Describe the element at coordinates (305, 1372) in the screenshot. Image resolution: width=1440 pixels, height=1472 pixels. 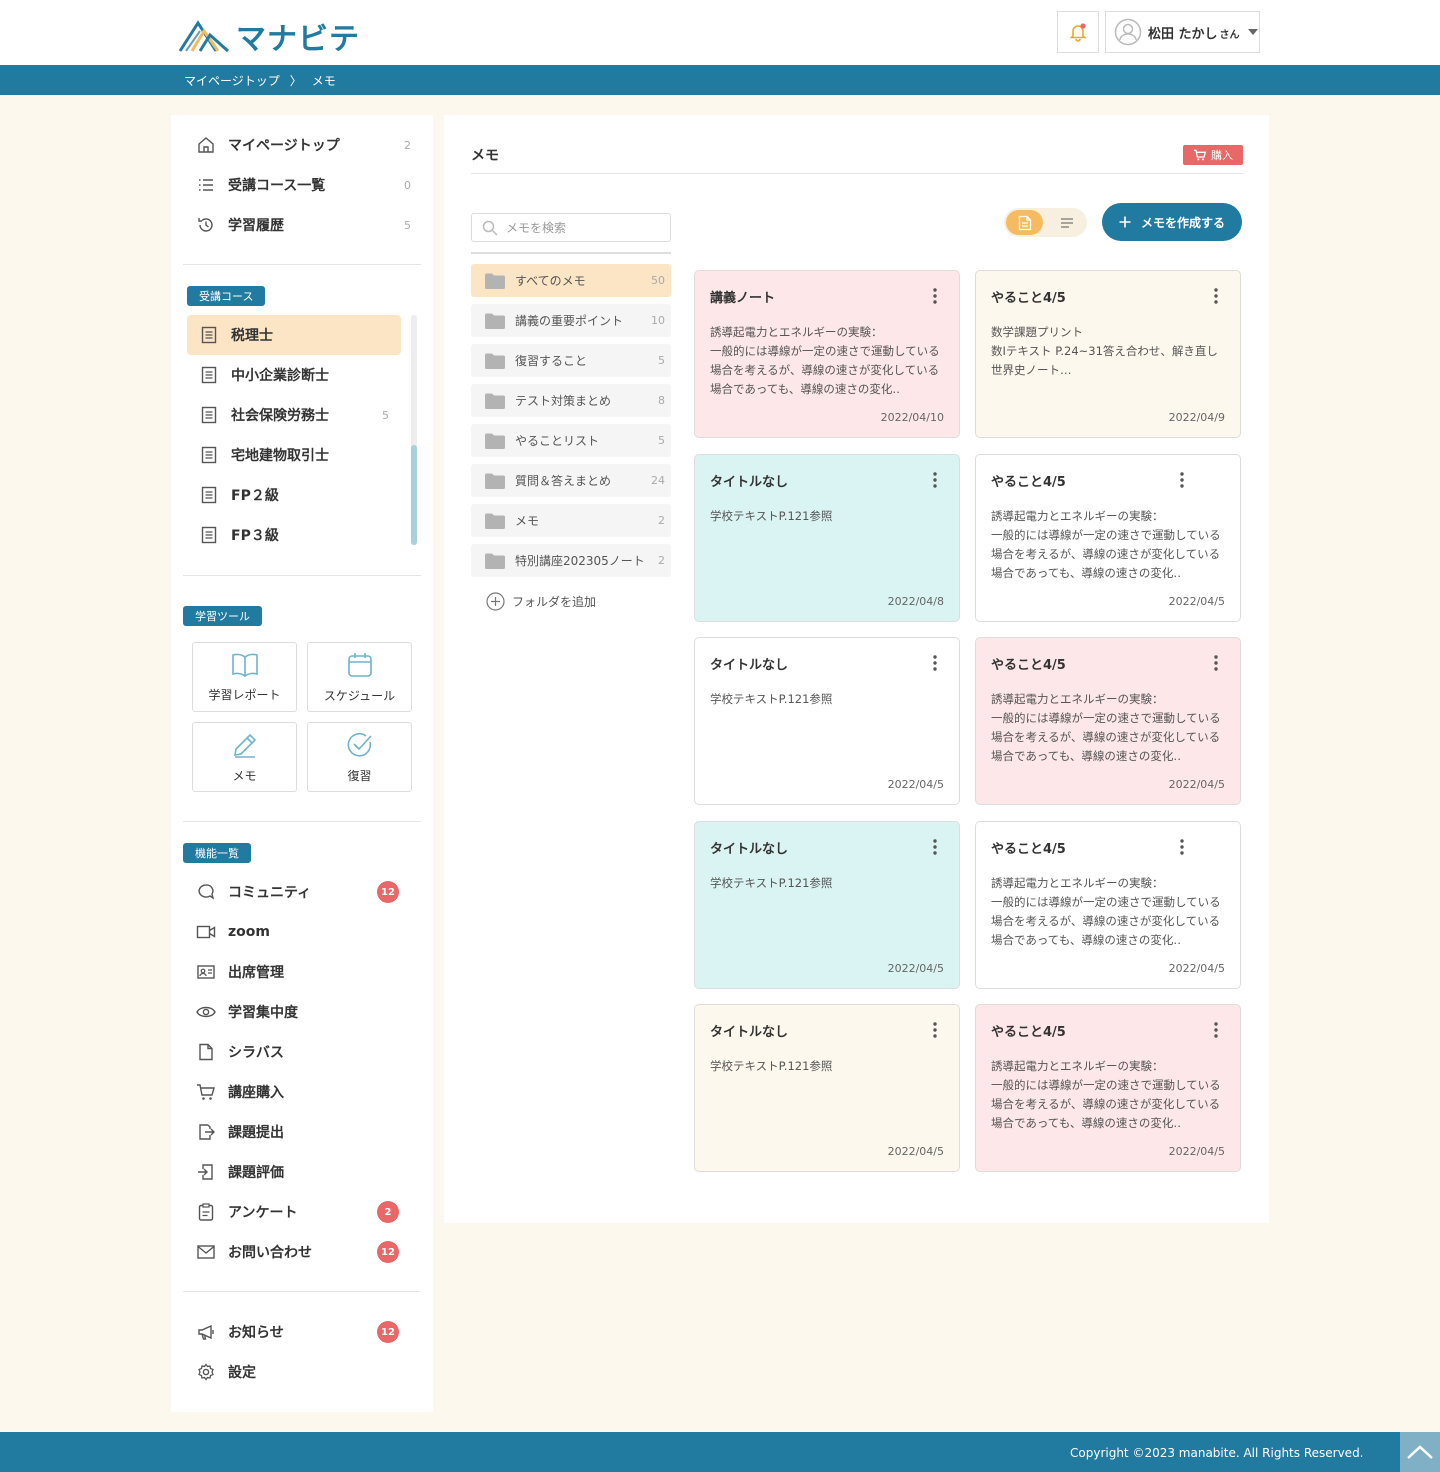
I see `sidebar-item-settings: 設定` at that location.